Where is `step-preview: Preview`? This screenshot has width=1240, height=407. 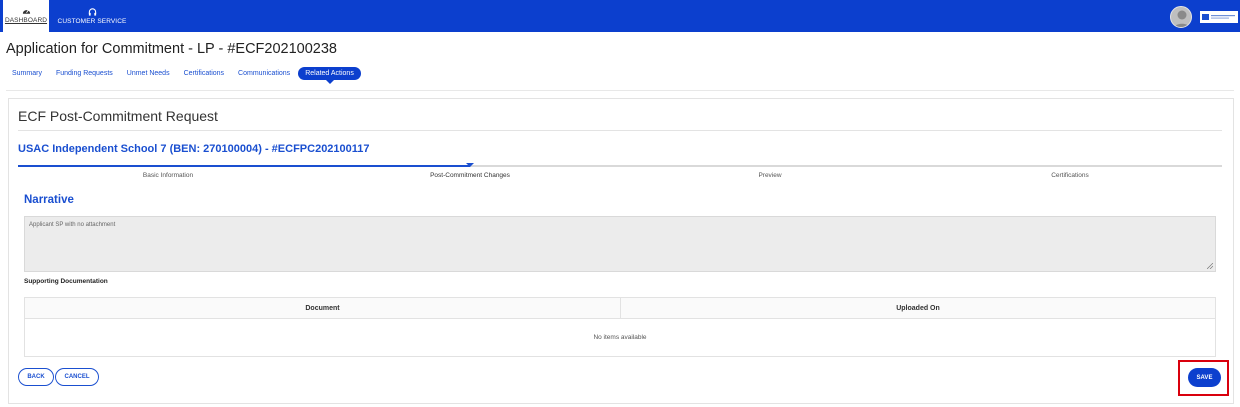 step-preview: Preview is located at coordinates (770, 175).